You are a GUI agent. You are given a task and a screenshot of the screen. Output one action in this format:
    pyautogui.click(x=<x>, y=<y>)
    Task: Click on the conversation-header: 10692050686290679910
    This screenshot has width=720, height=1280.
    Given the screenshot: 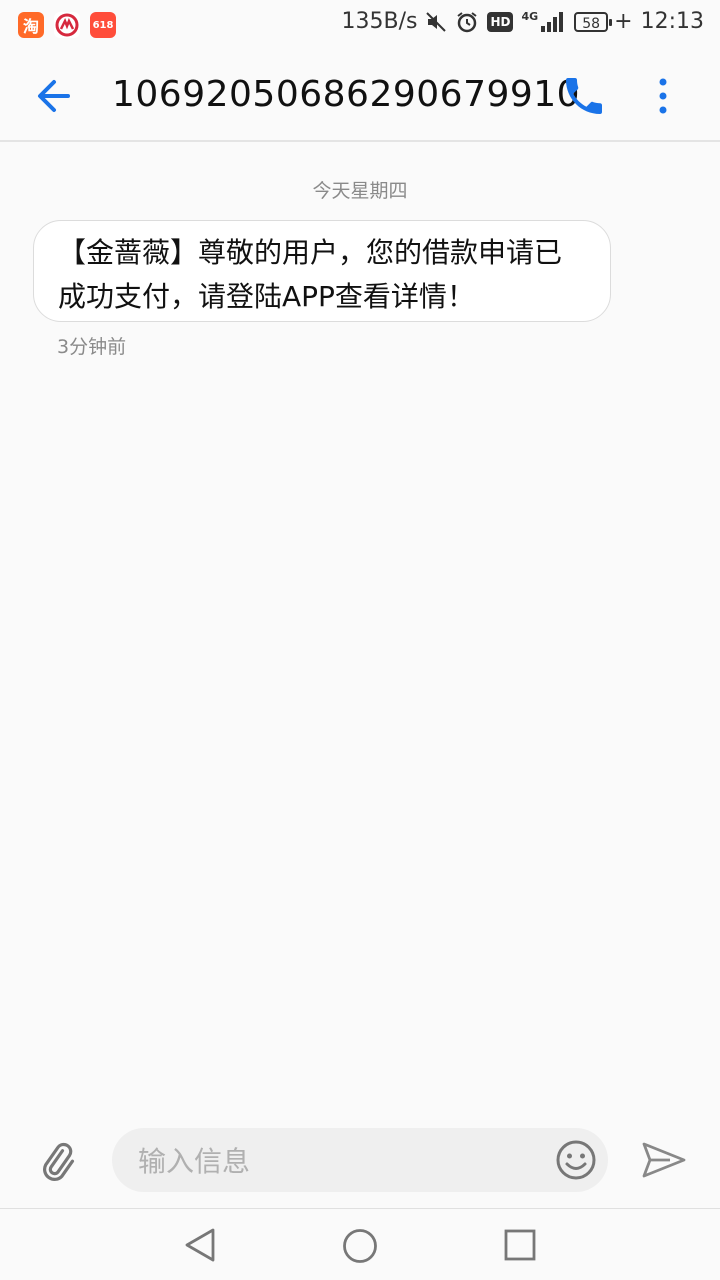 What is the action you would take?
    pyautogui.click(x=360, y=96)
    